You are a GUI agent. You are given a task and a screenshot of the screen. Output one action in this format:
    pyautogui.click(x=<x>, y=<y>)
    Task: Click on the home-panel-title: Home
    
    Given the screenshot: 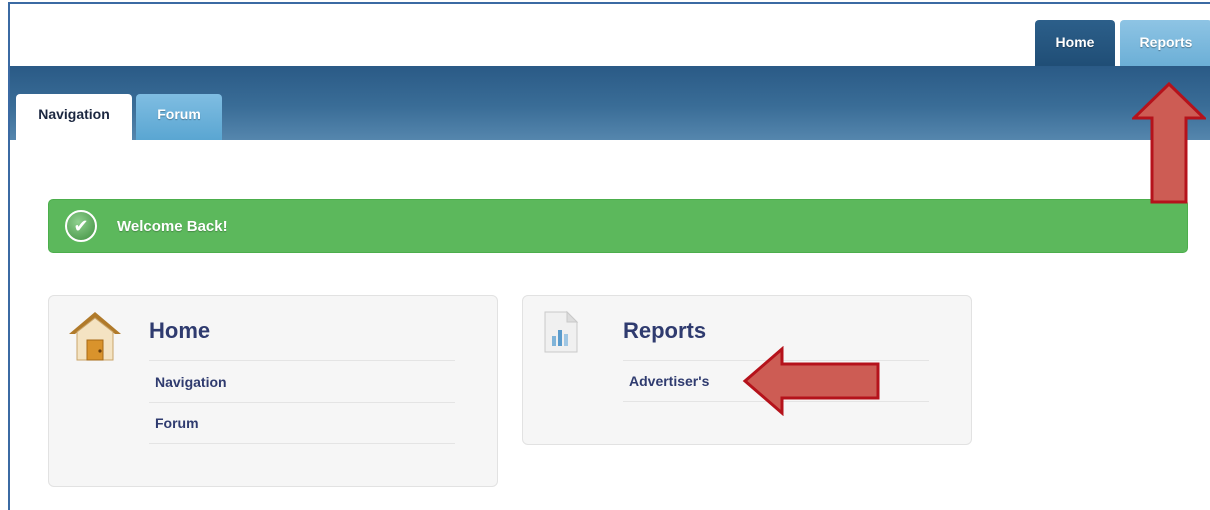 What is the action you would take?
    pyautogui.click(x=180, y=330)
    